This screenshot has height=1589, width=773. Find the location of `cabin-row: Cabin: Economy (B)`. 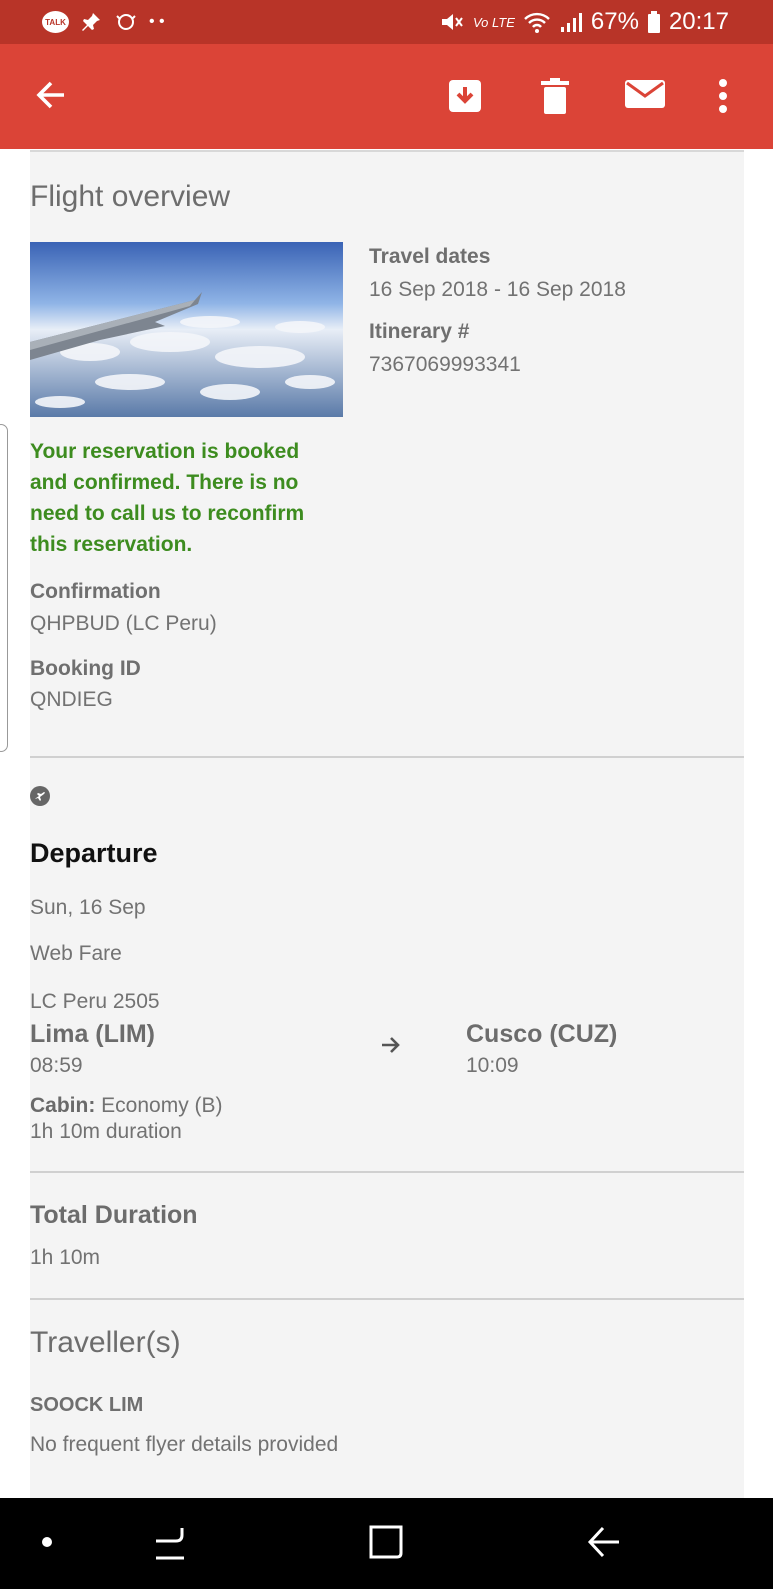

cabin-row: Cabin: Economy (B) is located at coordinates (126, 1106).